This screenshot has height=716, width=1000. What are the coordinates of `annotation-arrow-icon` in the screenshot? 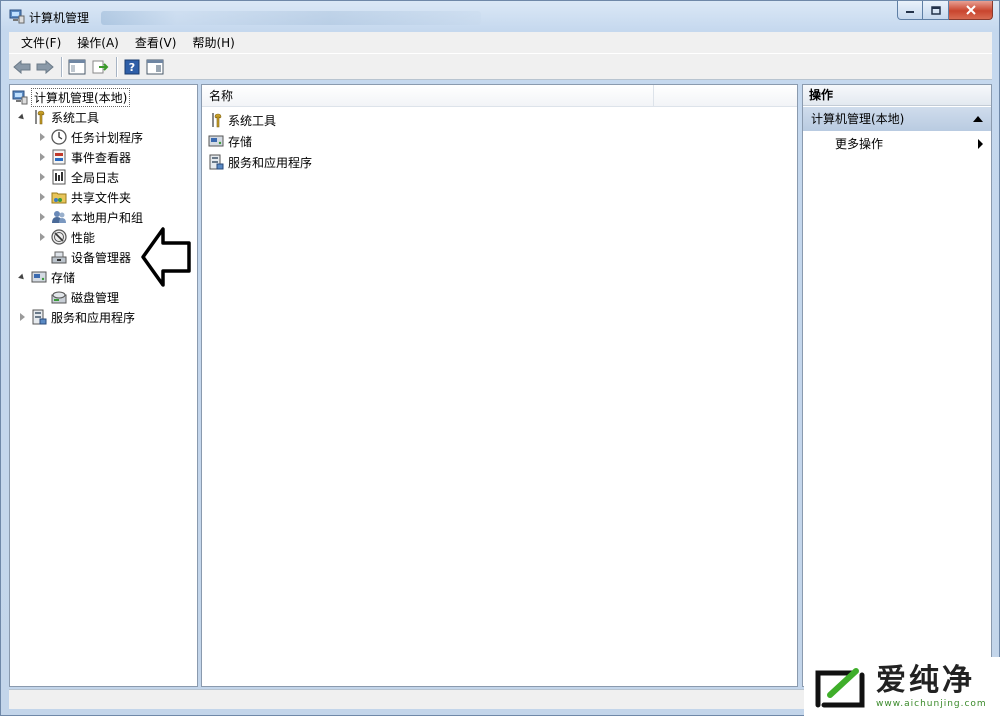 It's located at (166, 257).